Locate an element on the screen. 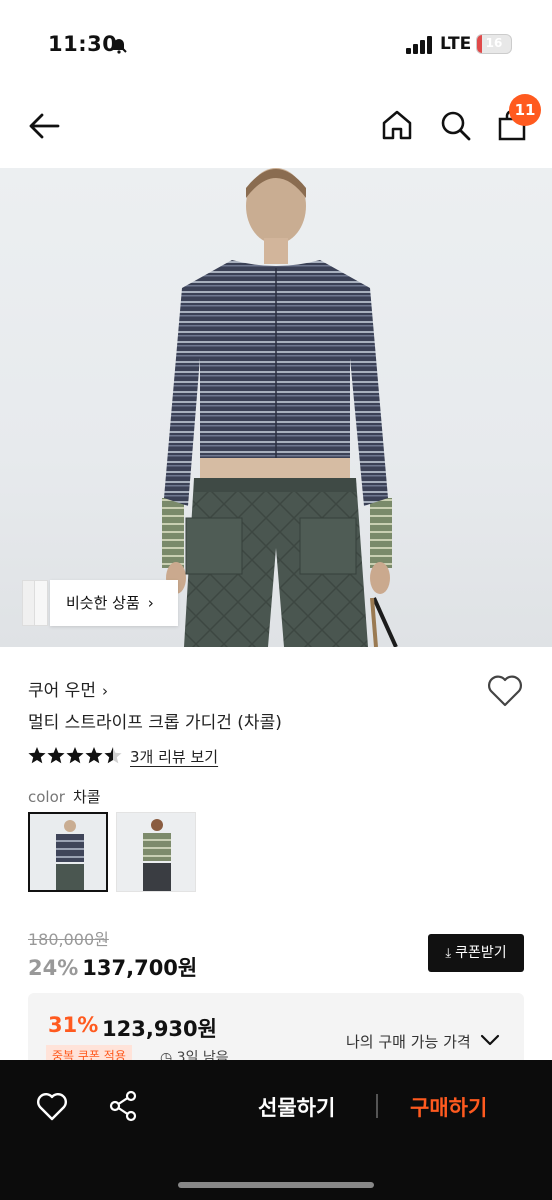  signal-icon is located at coordinates (419, 45).